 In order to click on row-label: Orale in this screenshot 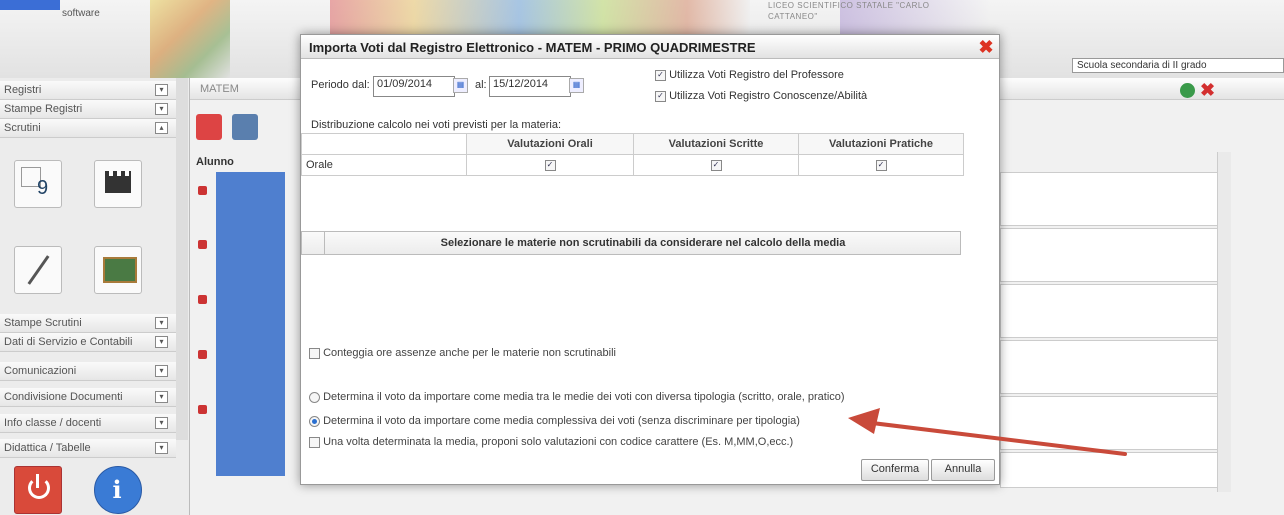, I will do `click(384, 165)`.